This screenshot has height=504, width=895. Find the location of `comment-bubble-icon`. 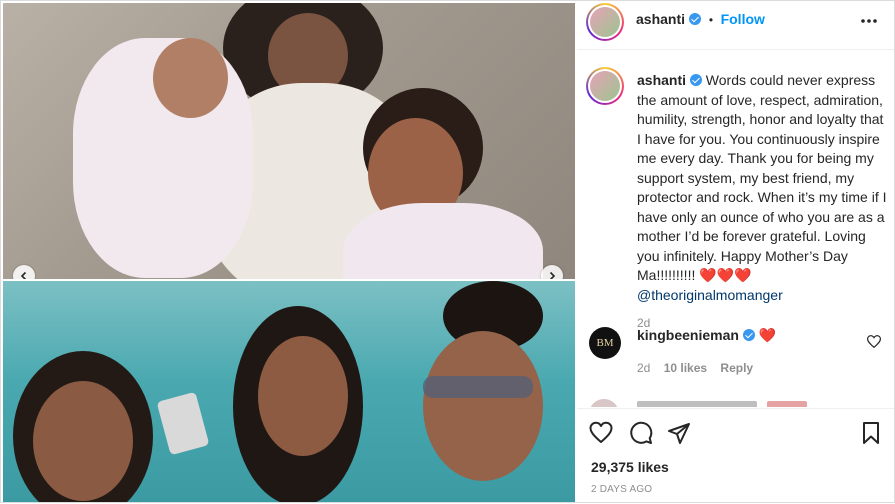

comment-bubble-icon is located at coordinates (641, 433).